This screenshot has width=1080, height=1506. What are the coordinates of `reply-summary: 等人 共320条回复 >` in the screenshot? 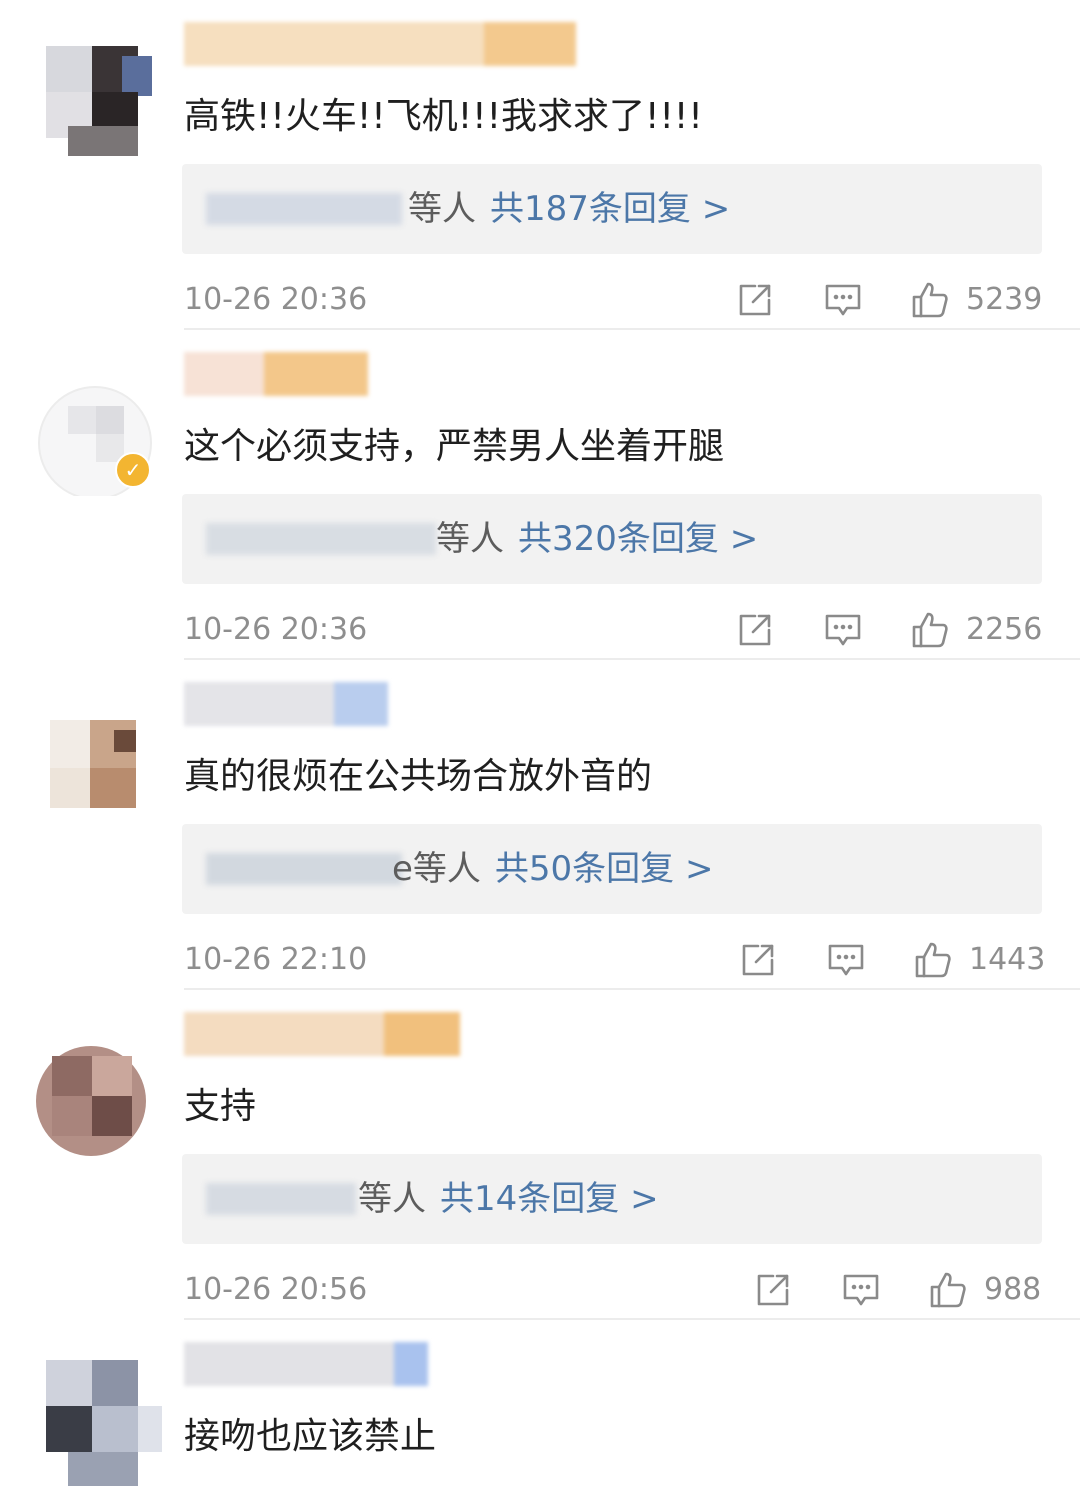 It's located at (597, 539).